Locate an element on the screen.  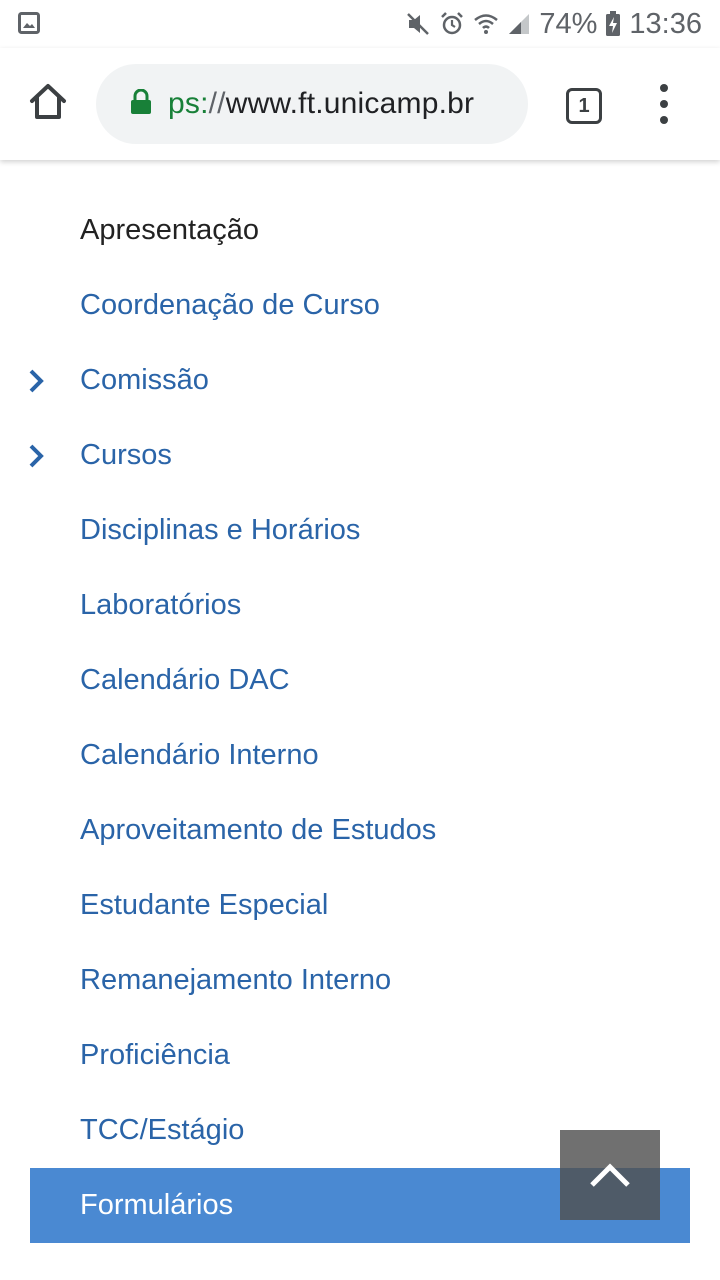
menu-item-comissao: Comissão is located at coordinates (360, 380).